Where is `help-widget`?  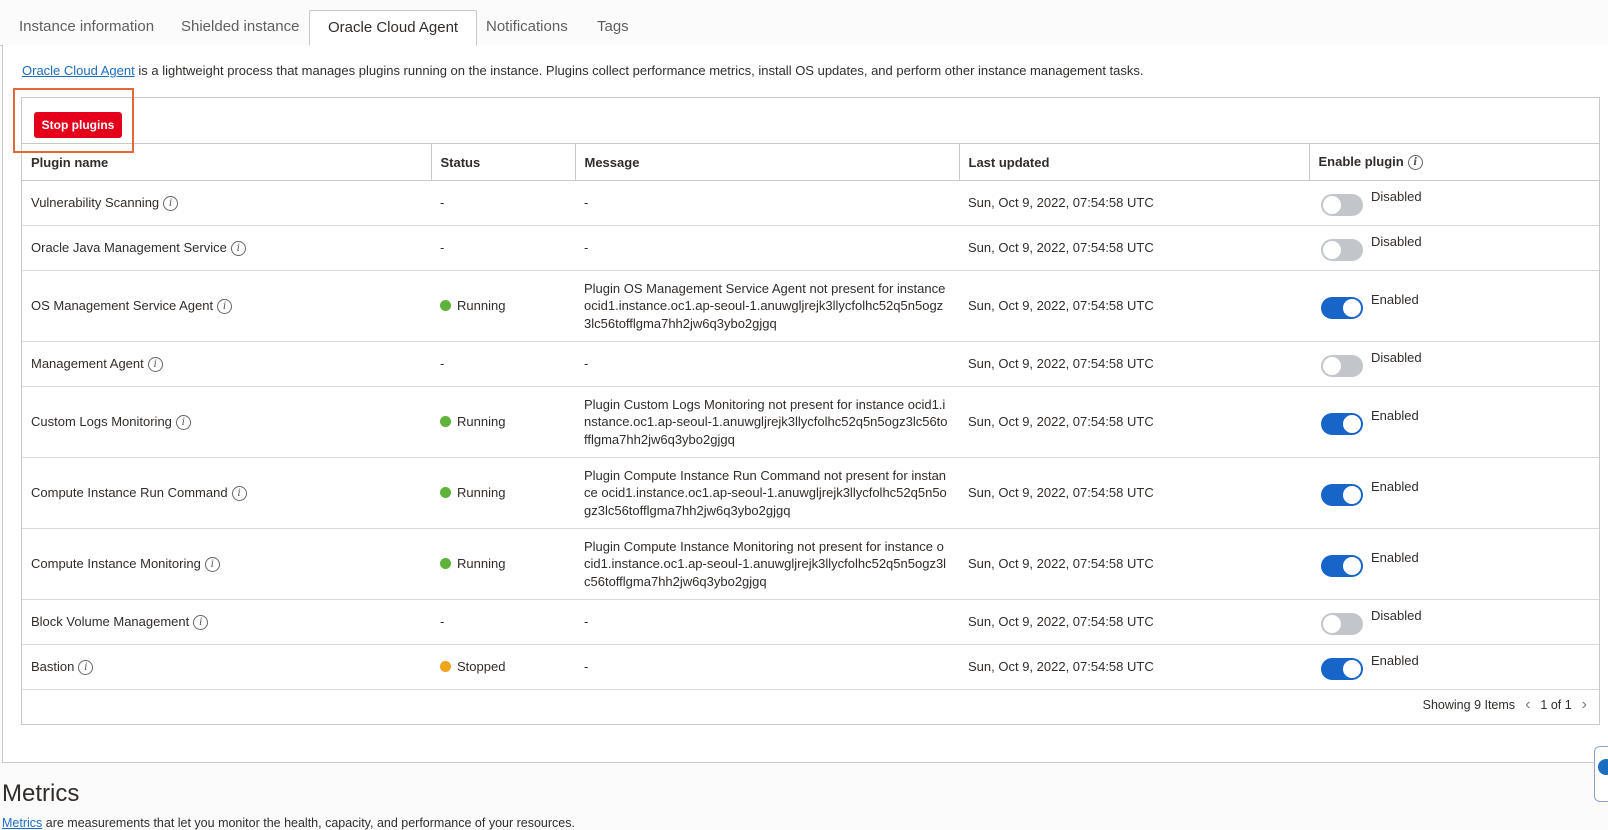 help-widget is located at coordinates (1601, 774).